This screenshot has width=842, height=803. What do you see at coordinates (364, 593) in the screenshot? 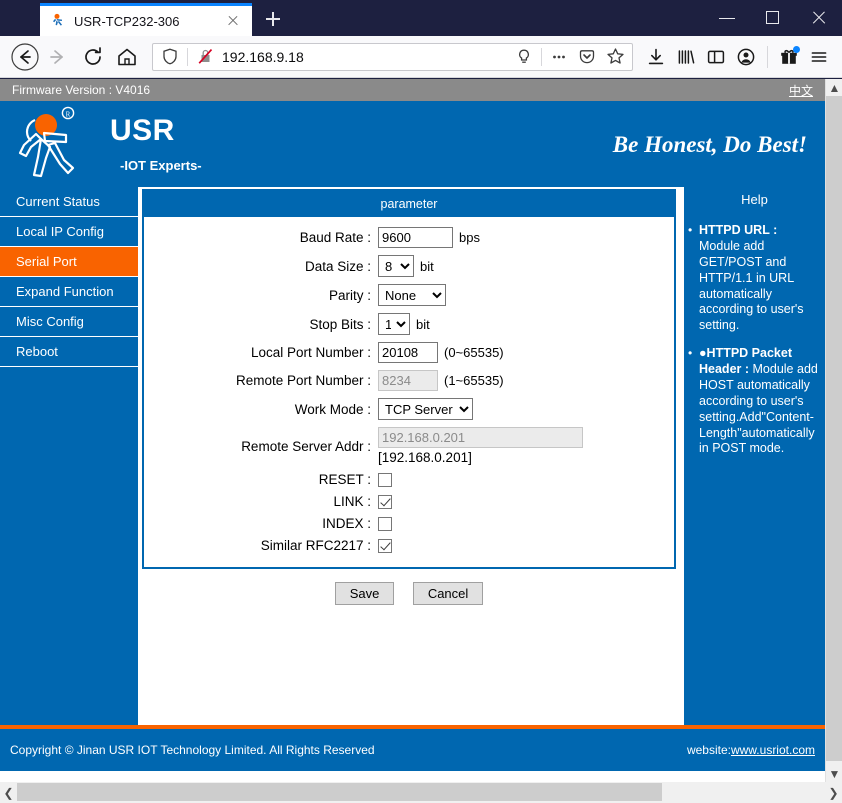
I see `save-button: Save` at bounding box center [364, 593].